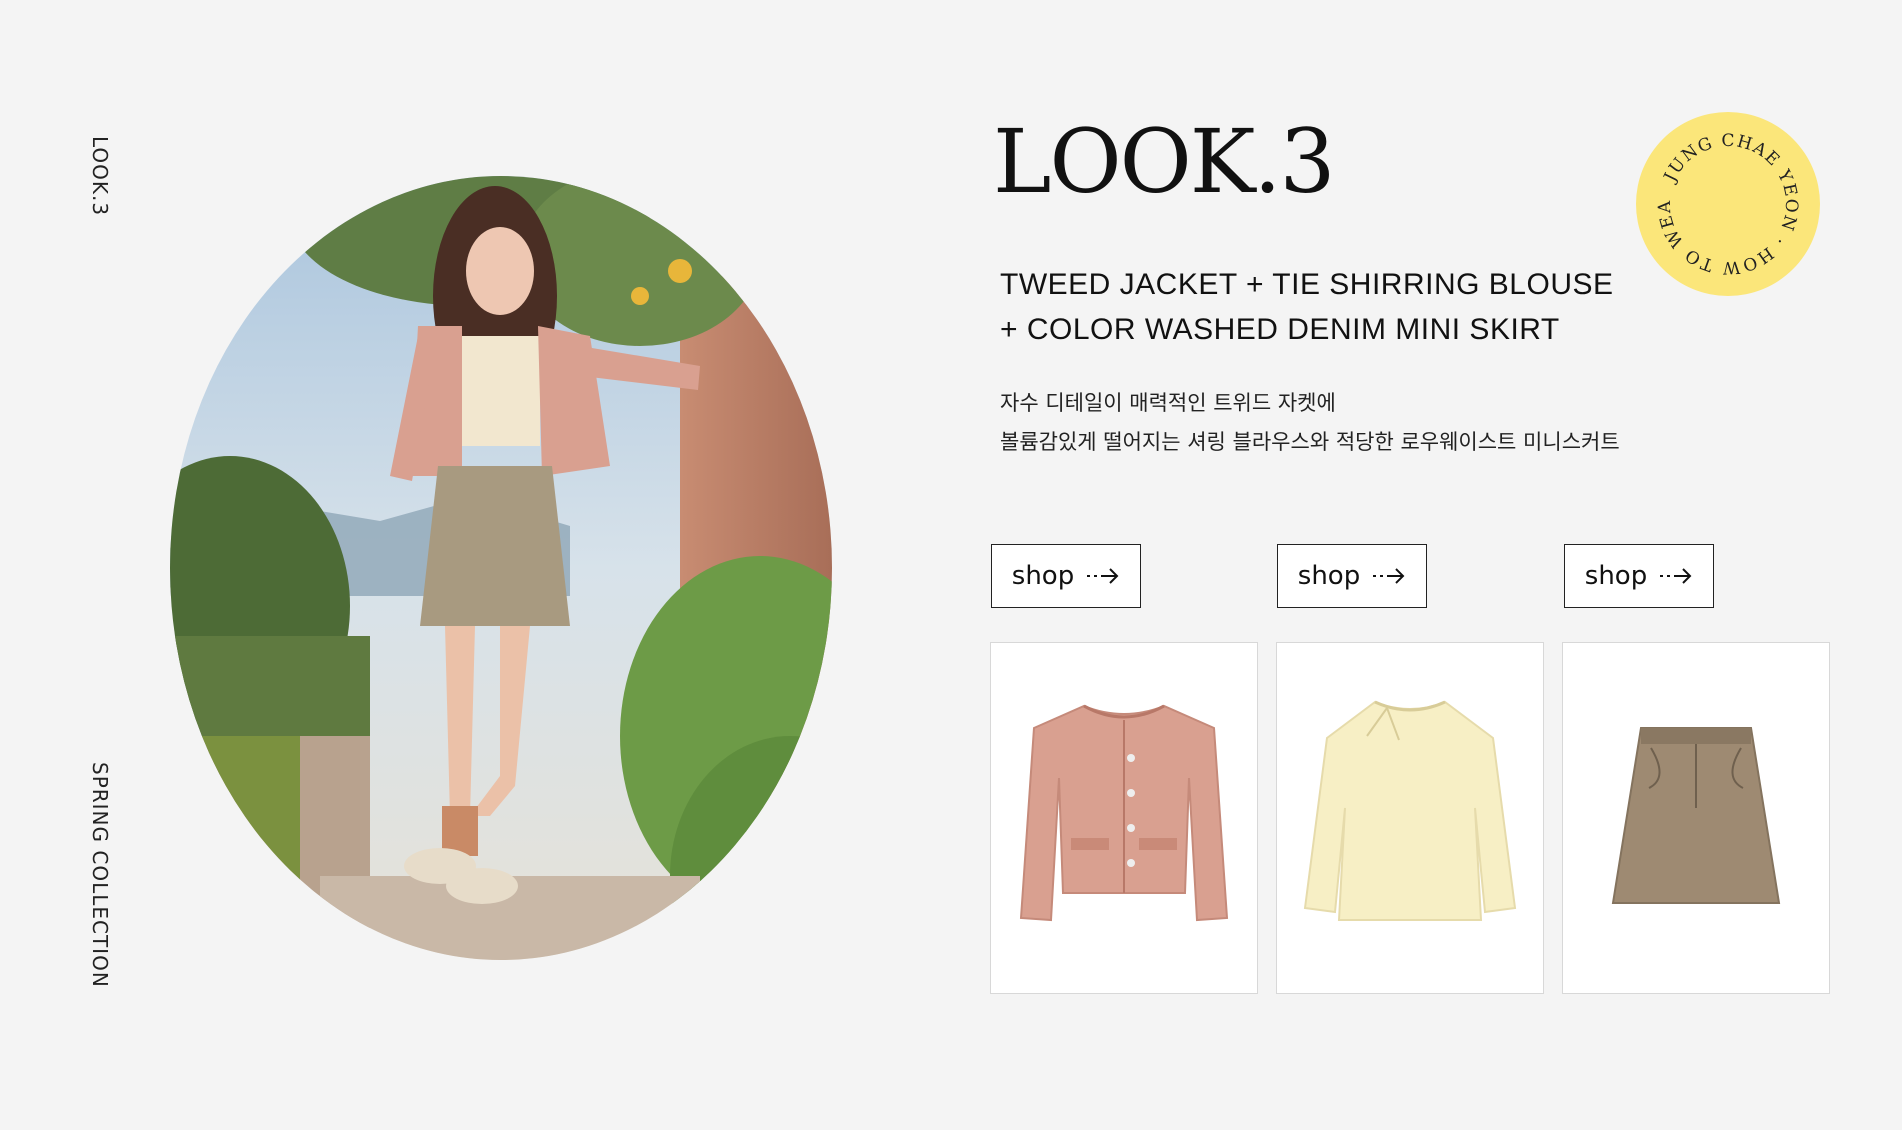  I want to click on headline-line-2: + COLOR WASHED DENIM MINI SKIRT, so click(1280, 329).